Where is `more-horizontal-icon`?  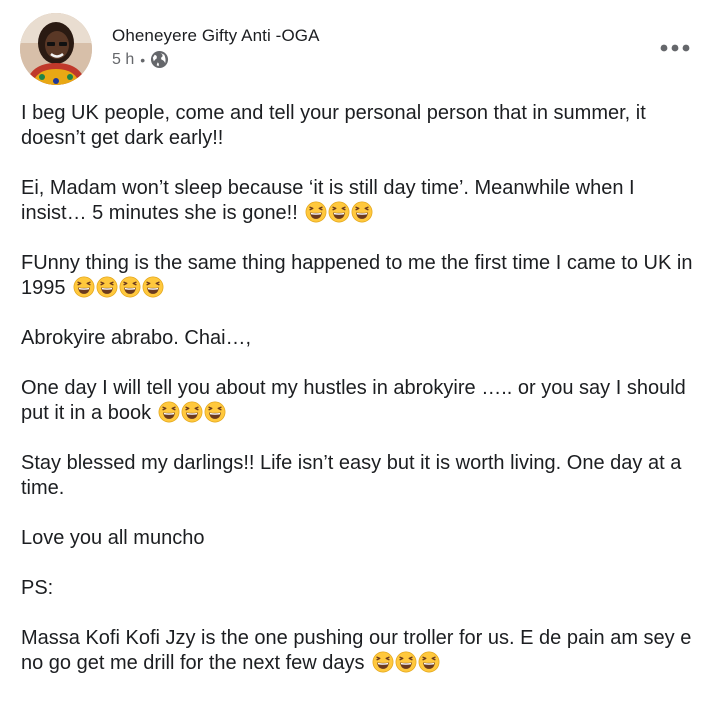
more-horizontal-icon is located at coordinates (675, 48).